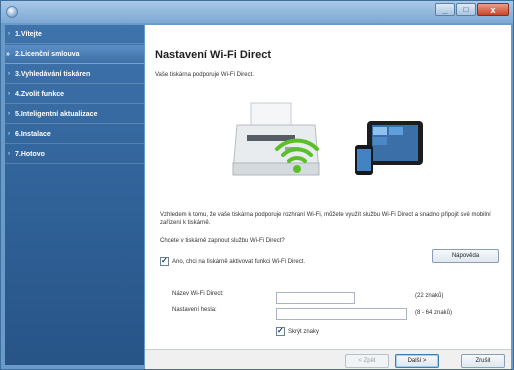 Image resolution: width=514 pixels, height=370 pixels. What do you see at coordinates (276, 139) in the screenshot?
I see `printer-icon` at bounding box center [276, 139].